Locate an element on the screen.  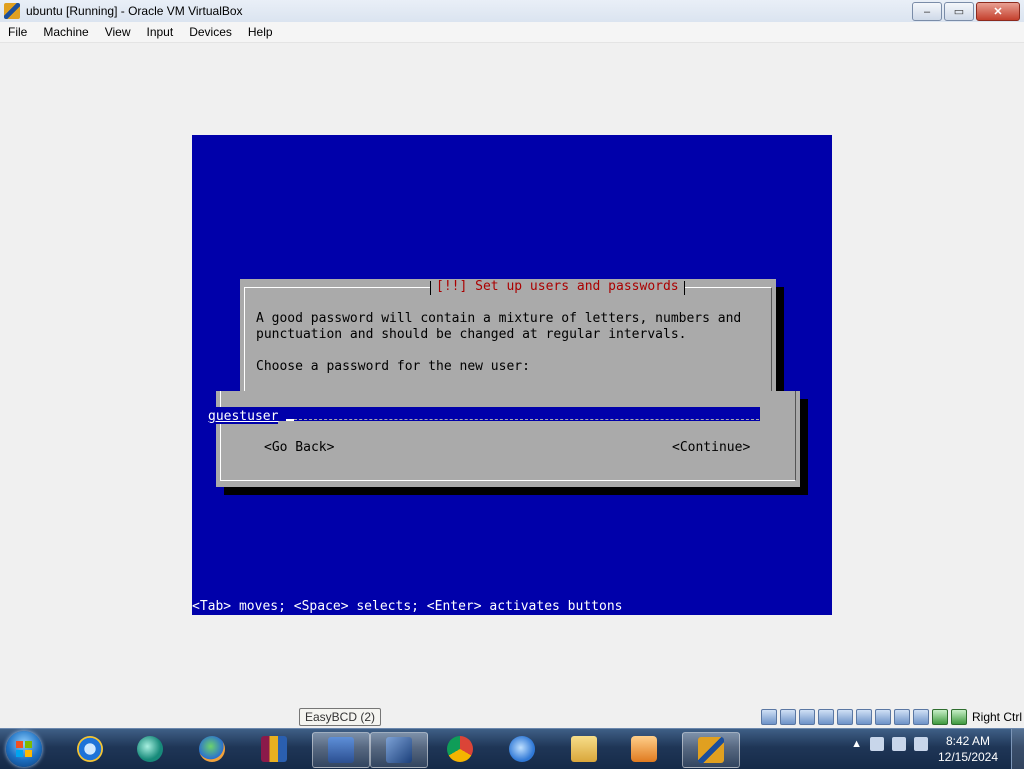
mouse-integration-icon is located at coordinates (939, 717).